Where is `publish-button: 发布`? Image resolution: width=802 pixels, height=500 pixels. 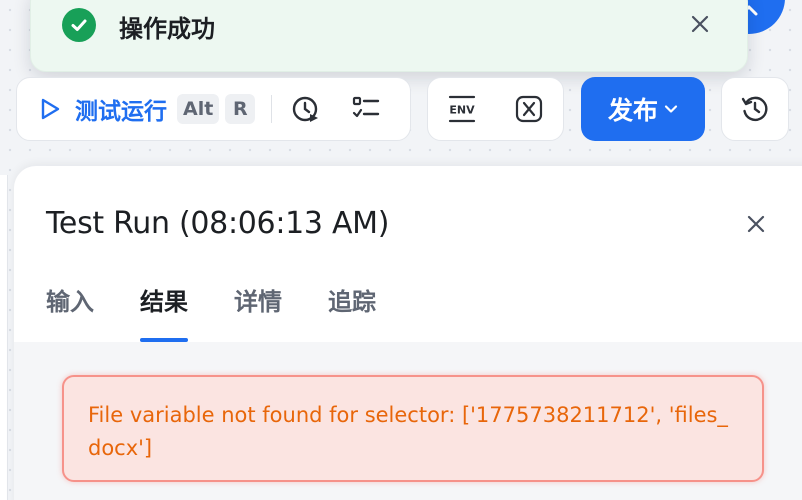
publish-button: 发布 is located at coordinates (643, 109).